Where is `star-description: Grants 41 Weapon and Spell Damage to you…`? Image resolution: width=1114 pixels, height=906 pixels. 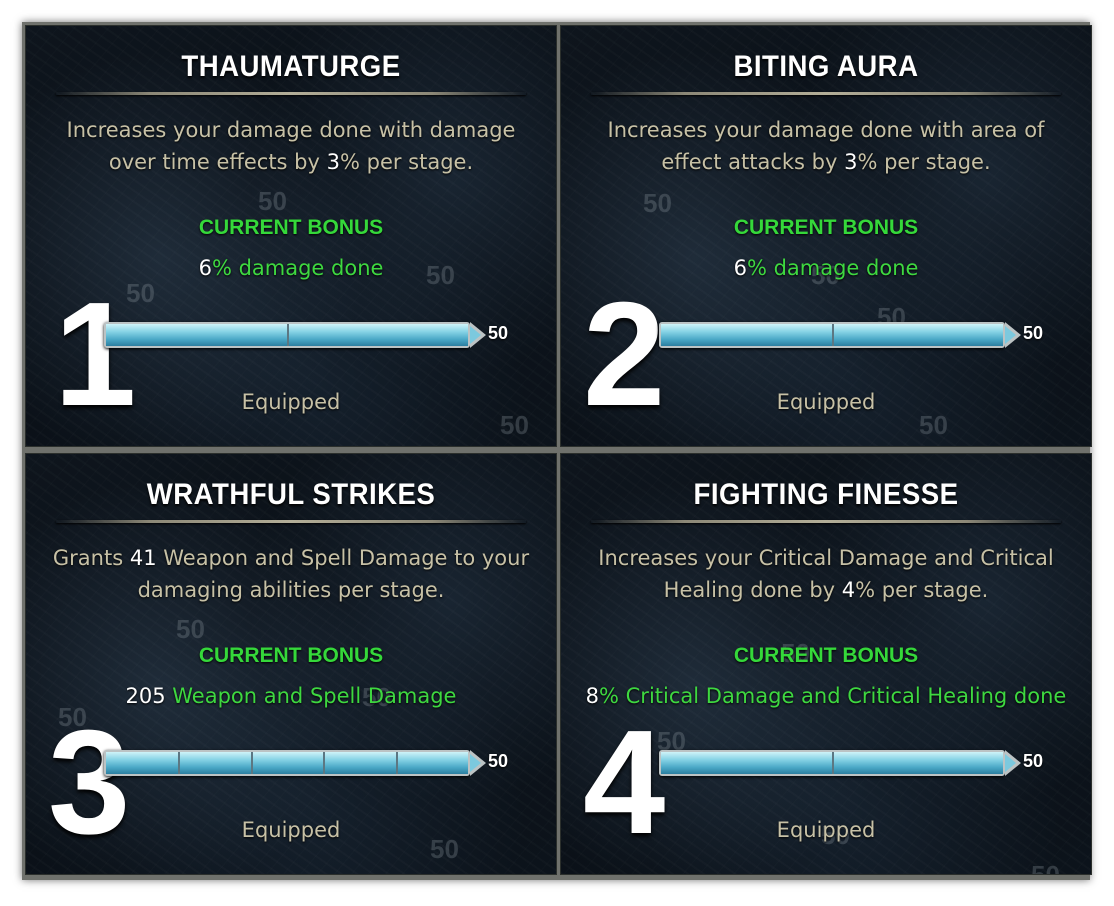 star-description: Grants 41 Weapon and Spell Damage to you… is located at coordinates (291, 574).